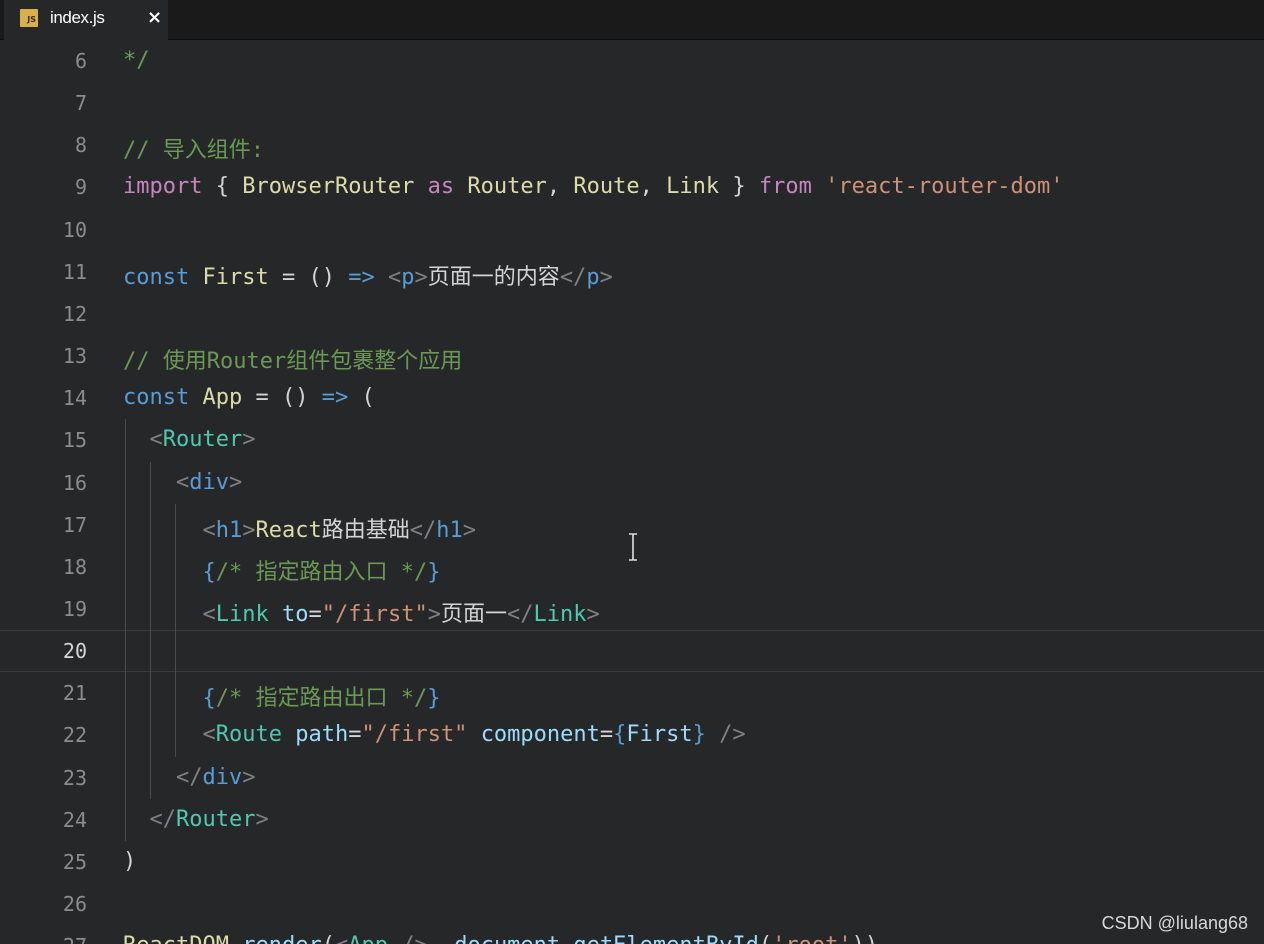  Describe the element at coordinates (321, 572) in the screenshot. I see `code-text: {/* 指定路由入口 */}` at that location.